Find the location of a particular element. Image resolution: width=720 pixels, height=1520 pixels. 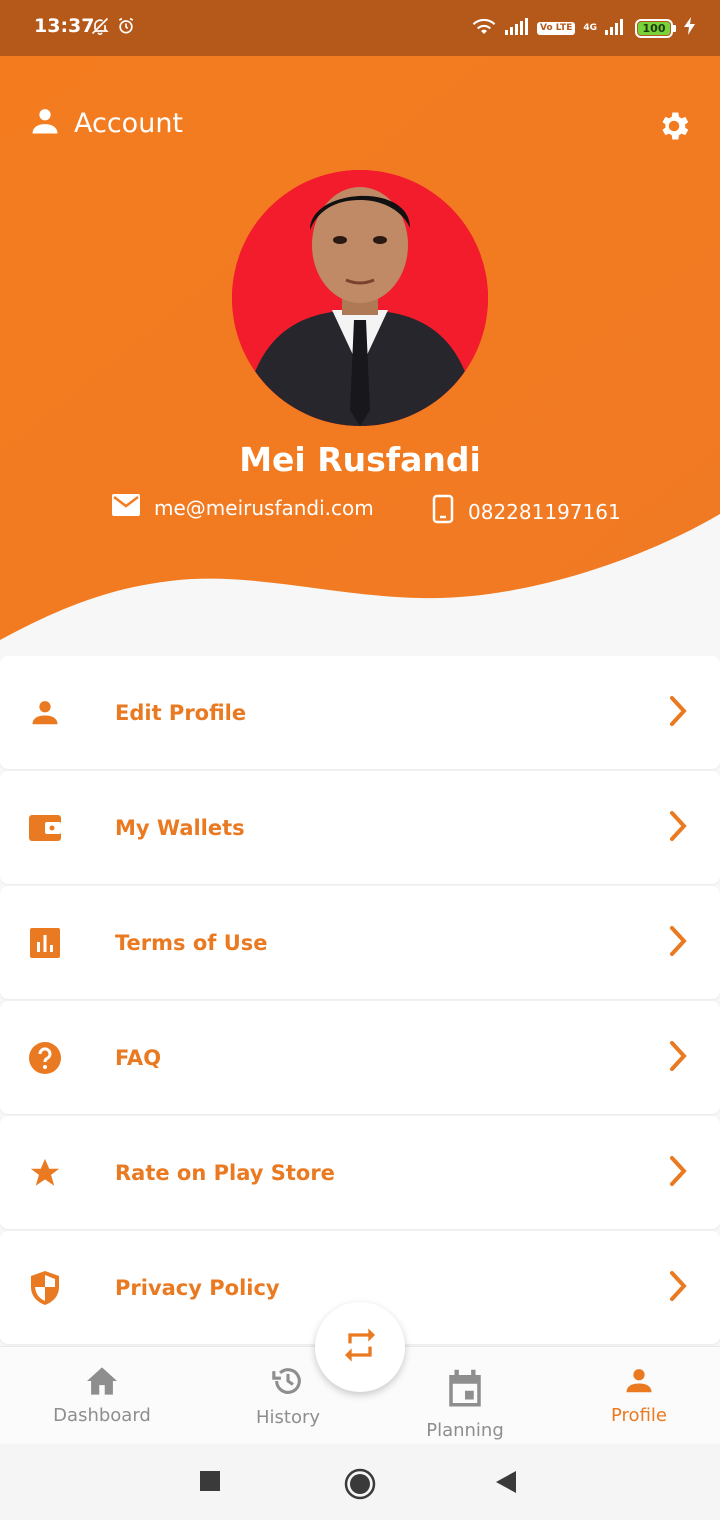

account-person-icon is located at coordinates (45, 123).